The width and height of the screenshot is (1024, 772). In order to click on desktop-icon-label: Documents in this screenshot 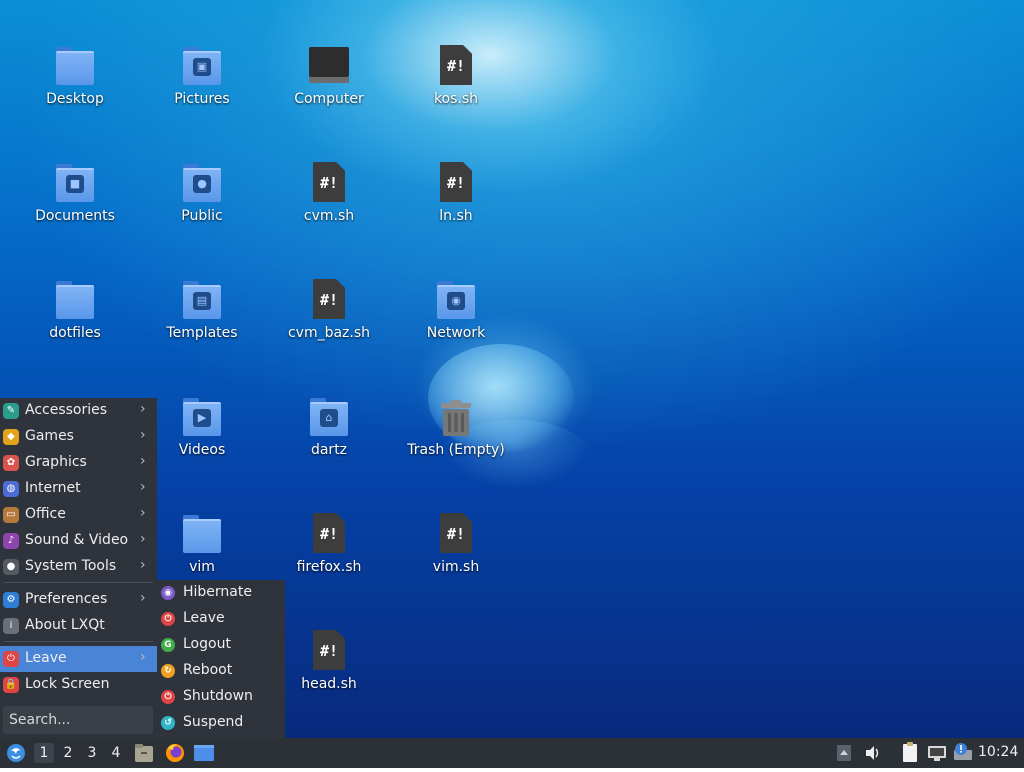, I will do `click(75, 216)`.